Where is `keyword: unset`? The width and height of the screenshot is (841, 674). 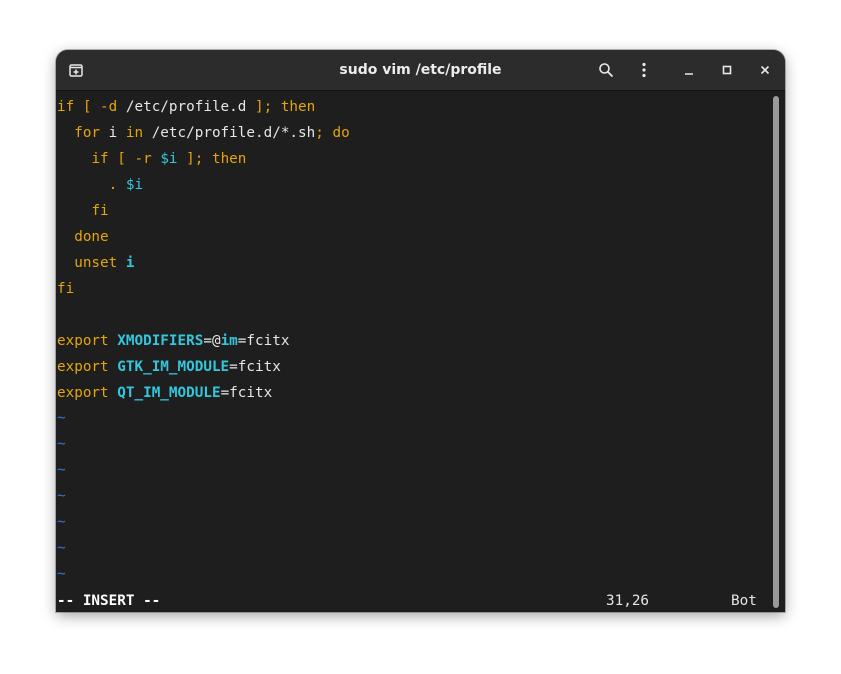 keyword: unset is located at coordinates (96, 263).